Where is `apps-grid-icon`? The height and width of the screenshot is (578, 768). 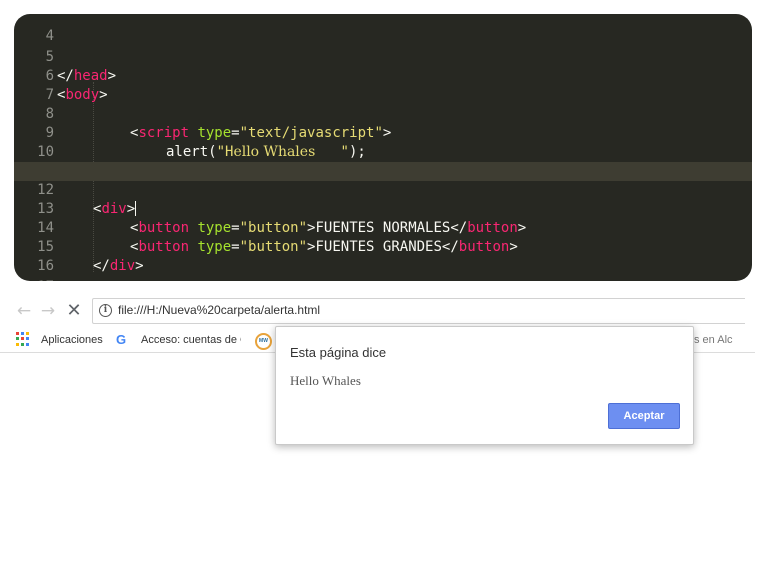
apps-grid-icon is located at coordinates (23, 339).